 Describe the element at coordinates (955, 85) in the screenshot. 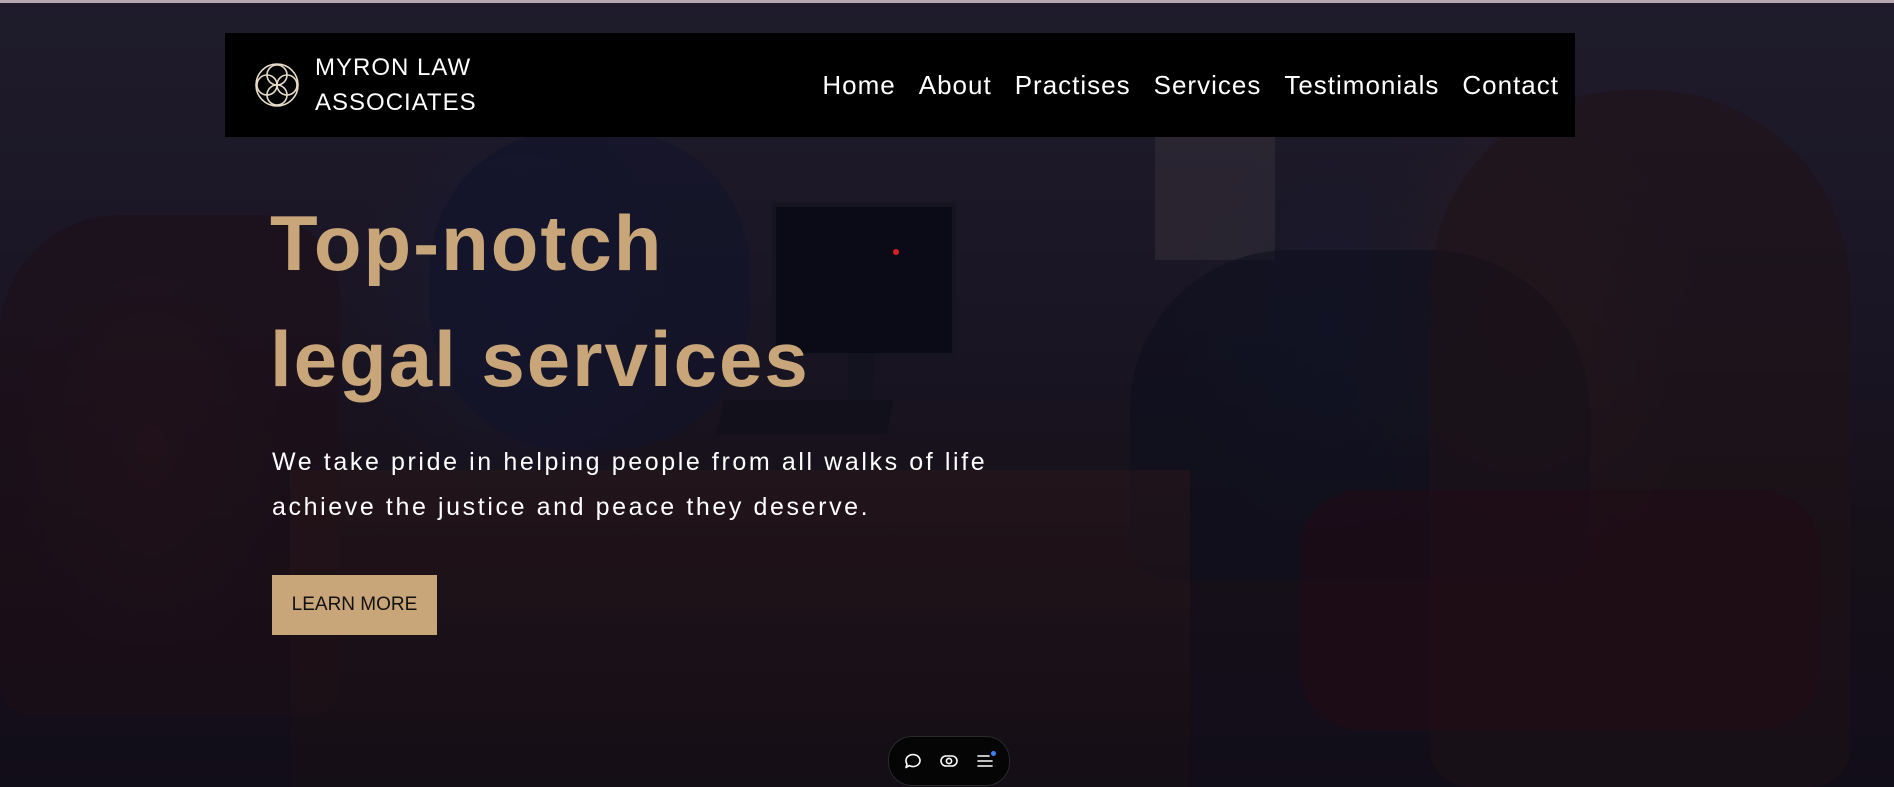

I see `nav-about: About` at that location.